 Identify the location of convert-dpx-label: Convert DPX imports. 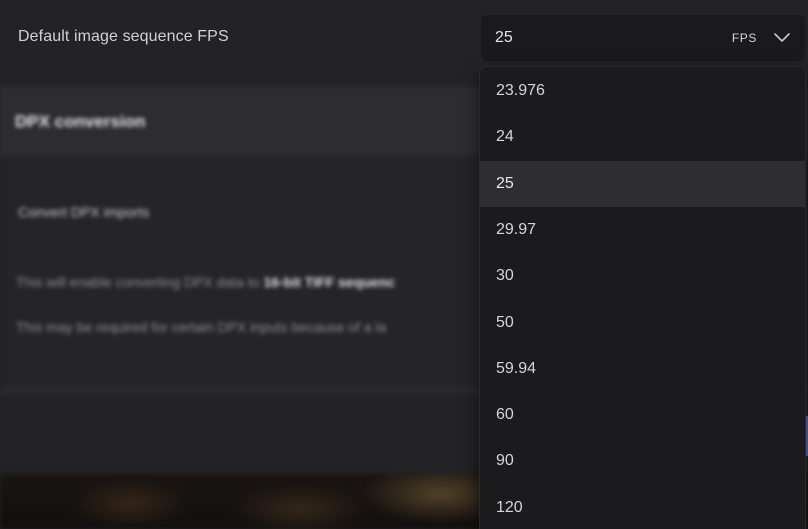
(84, 212).